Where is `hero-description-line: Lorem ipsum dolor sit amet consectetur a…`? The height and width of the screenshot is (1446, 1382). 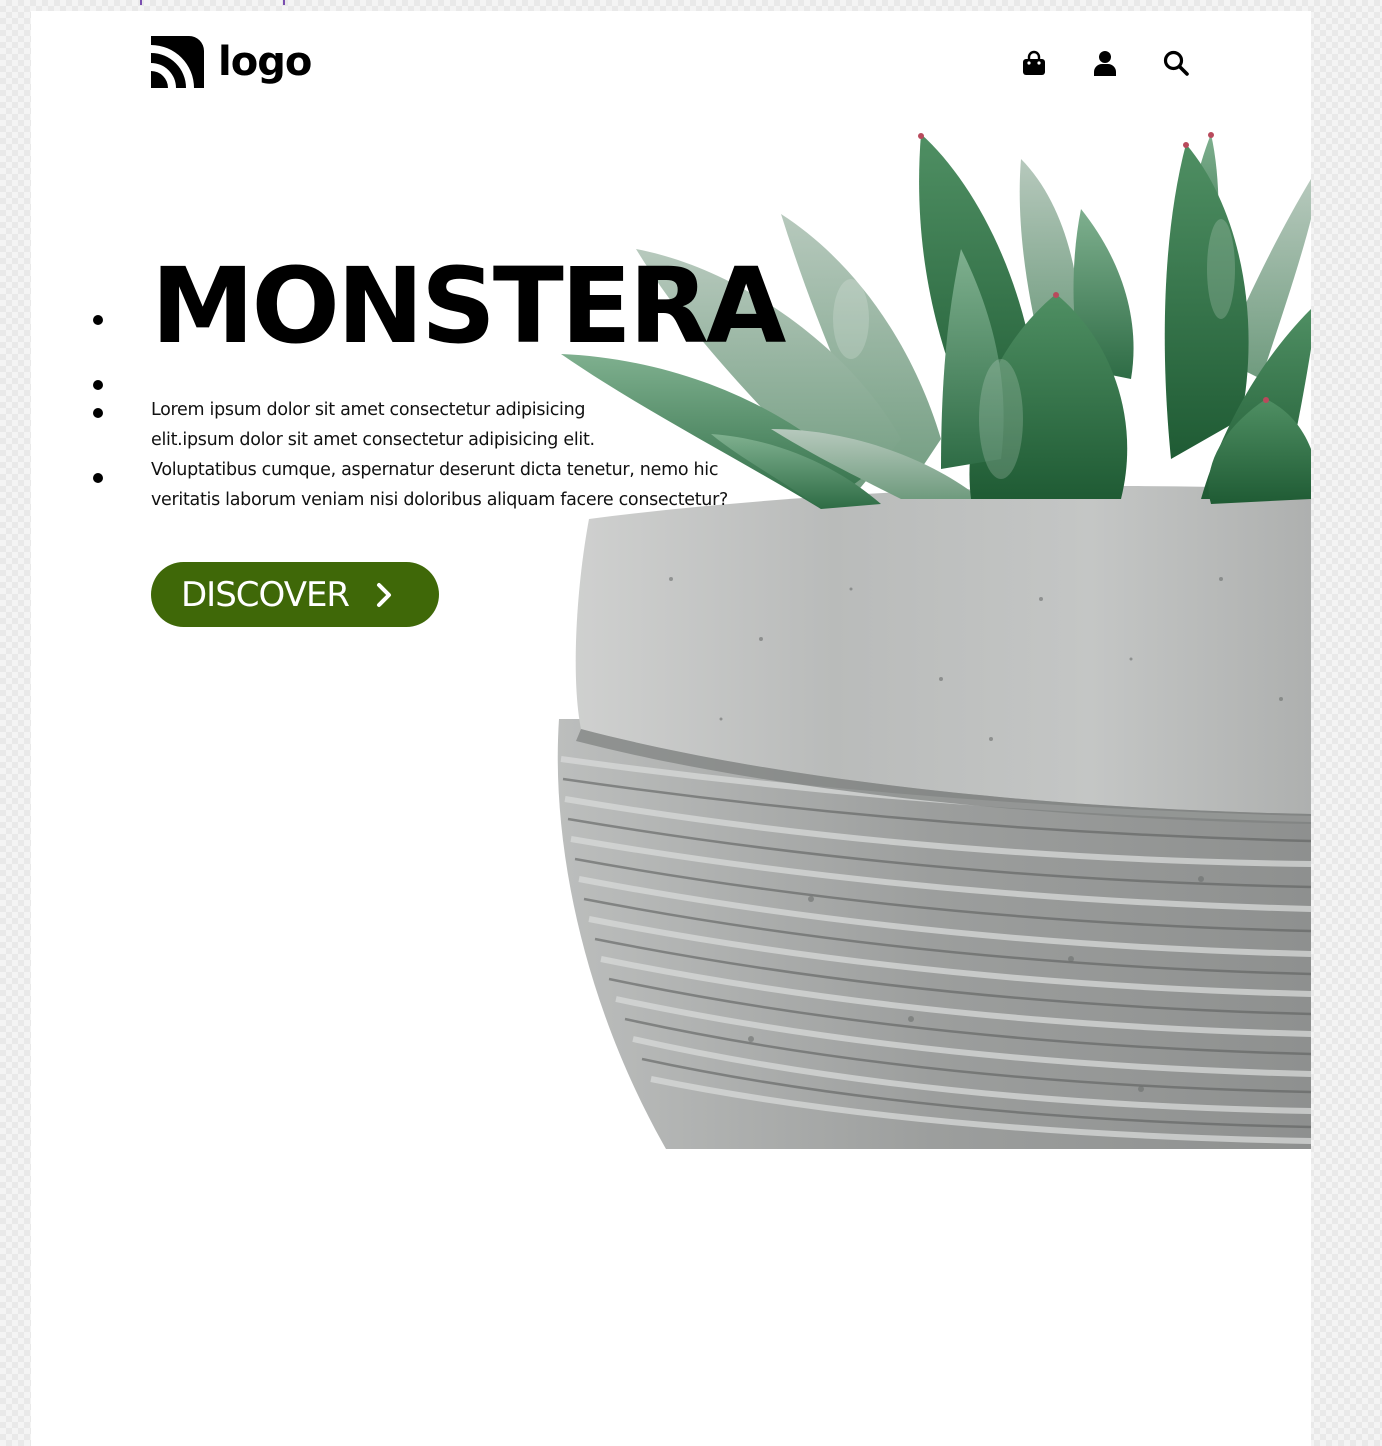
hero-description-line: Lorem ipsum dolor sit amet consectetur a… is located at coordinates (368, 410).